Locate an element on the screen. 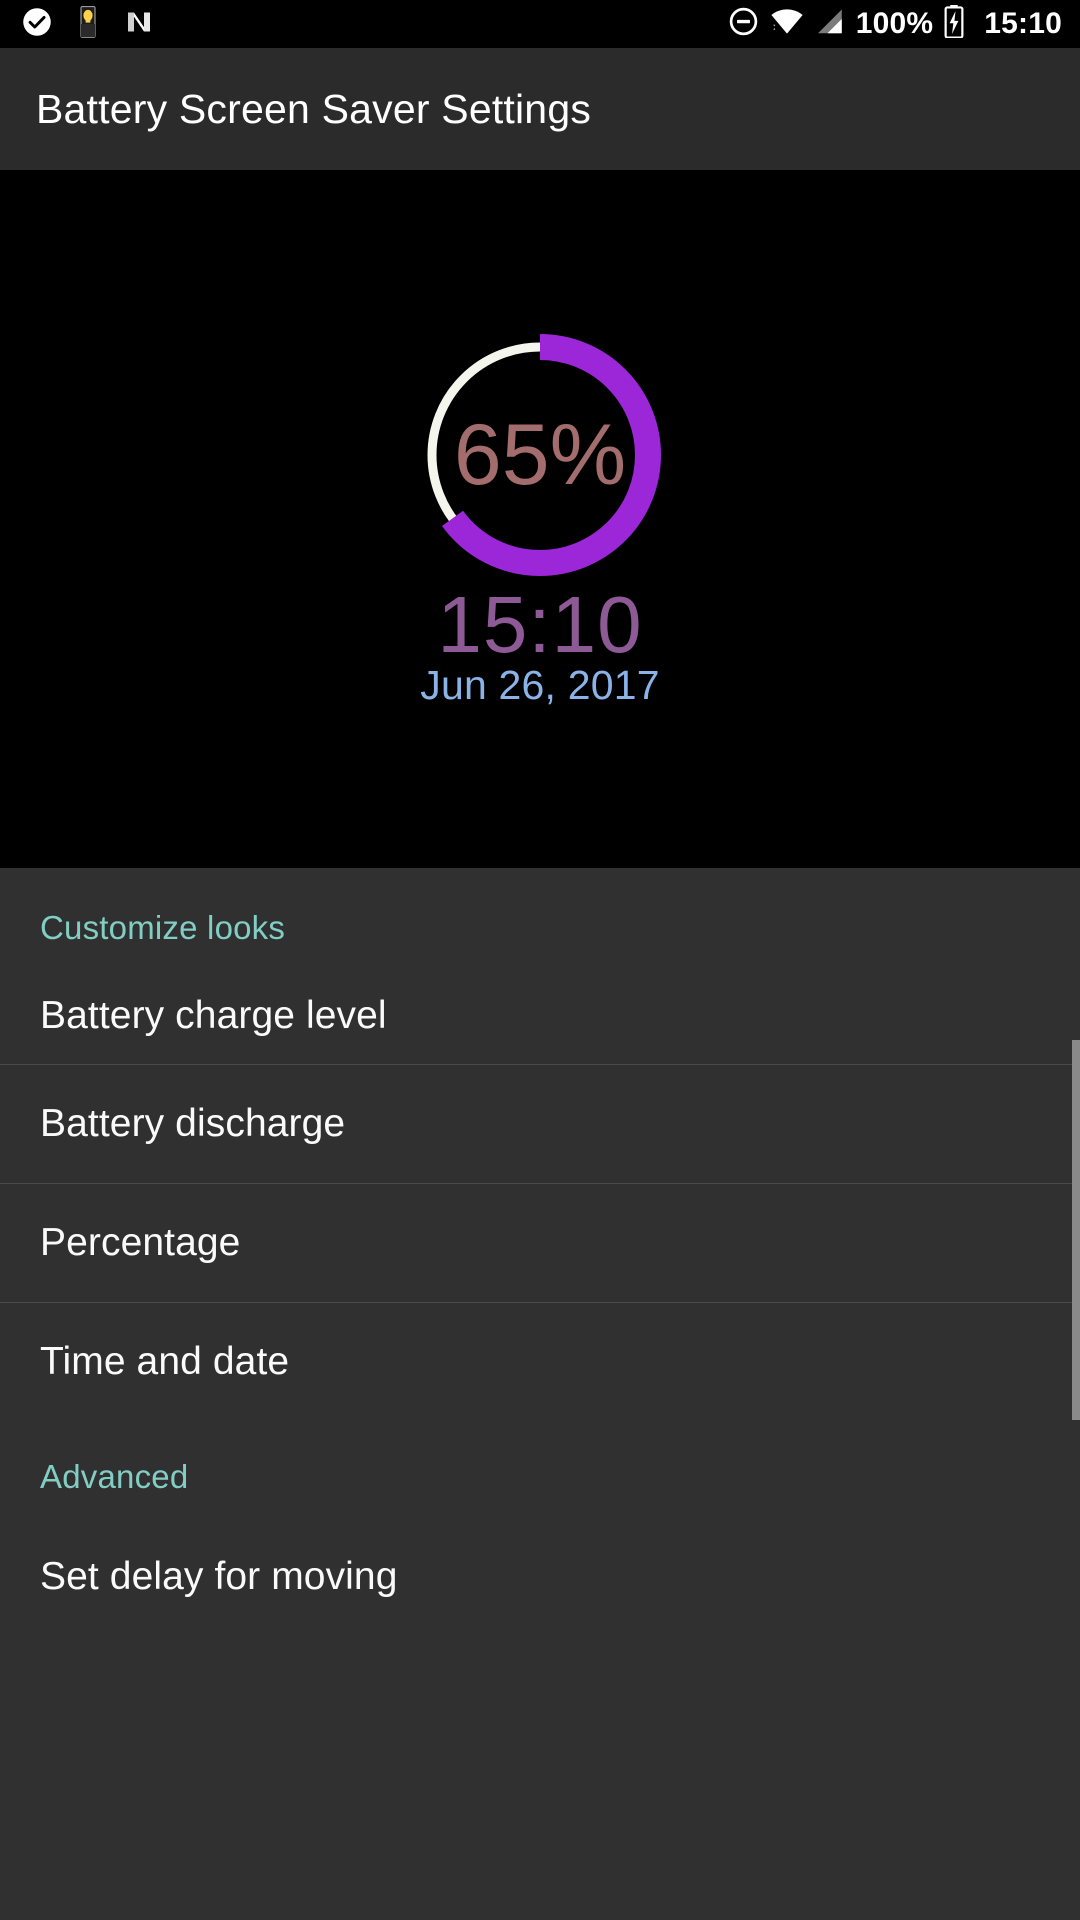 The image size is (1080, 1920). list-item-label: Battery discharge is located at coordinates (193, 1123).